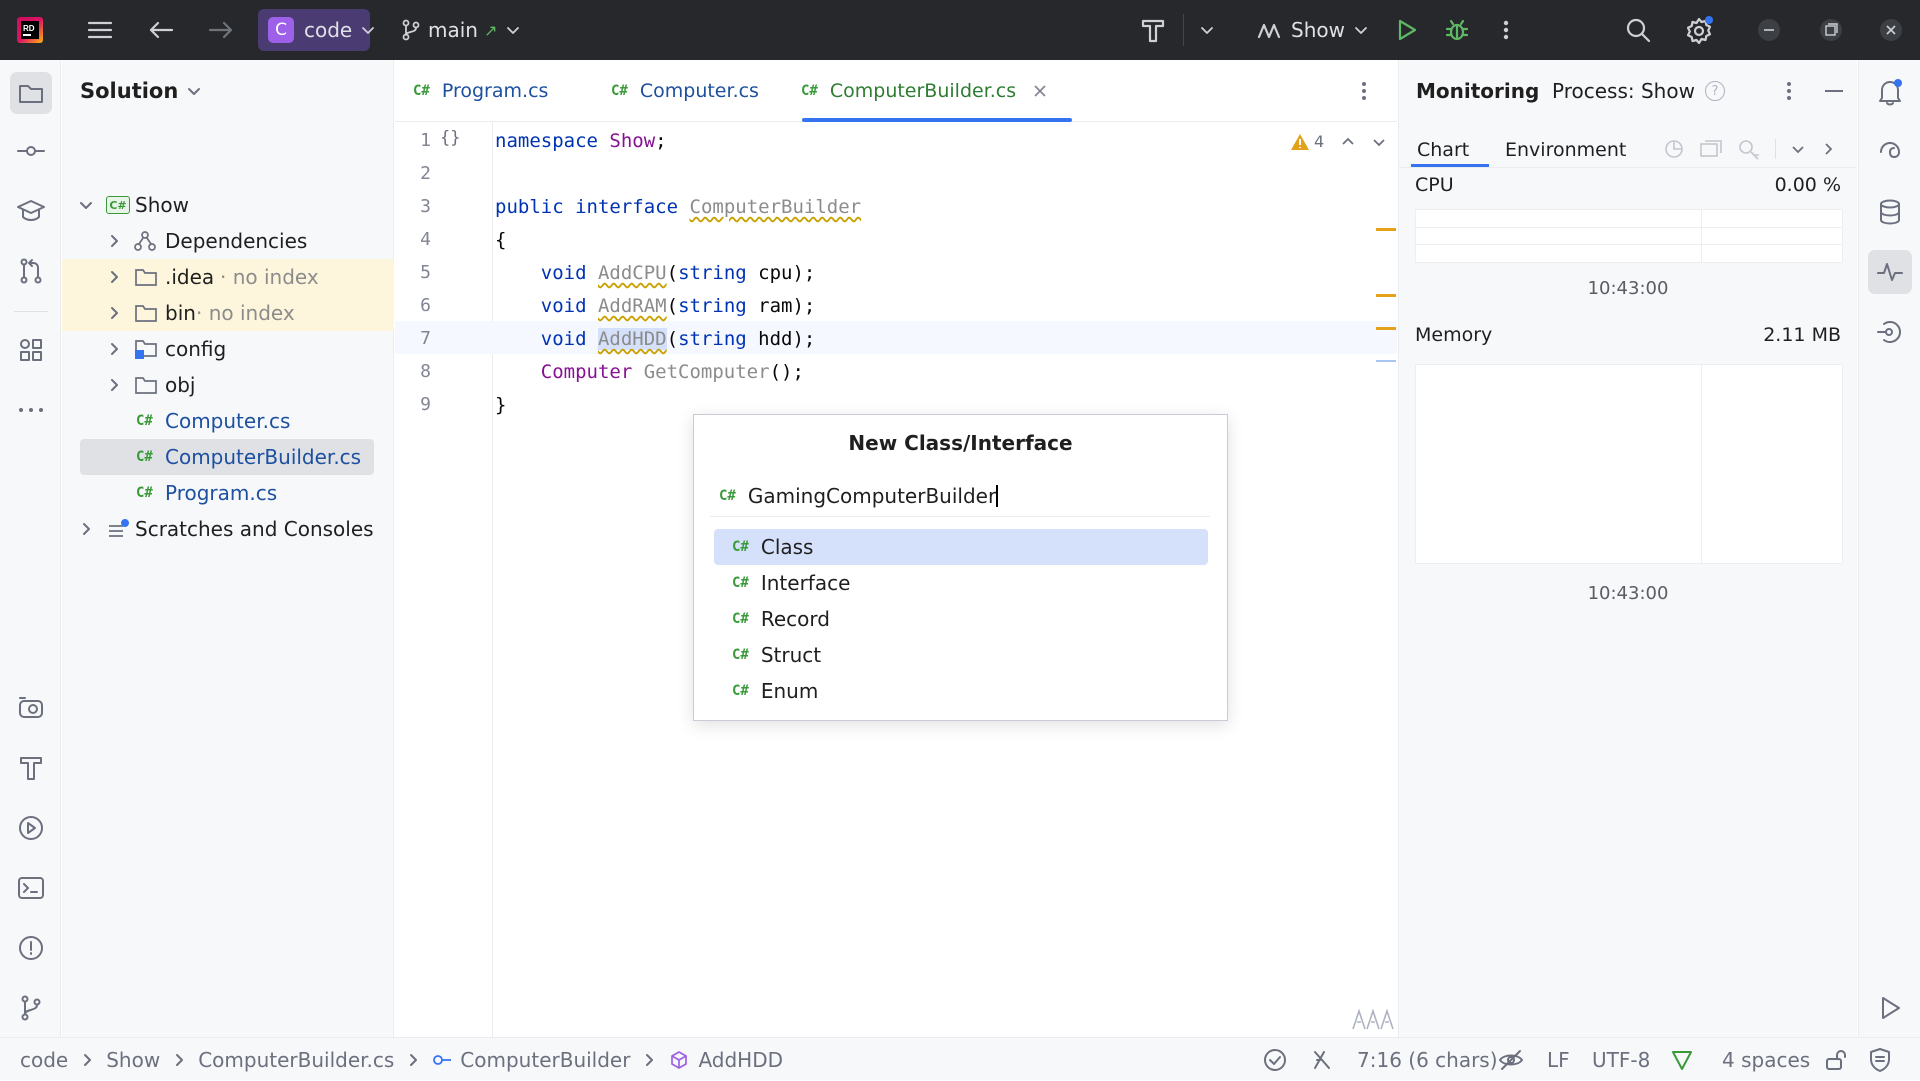  Describe the element at coordinates (655, 339) in the screenshot. I see `code-line-7: void AddHDD(string hdd);` at that location.